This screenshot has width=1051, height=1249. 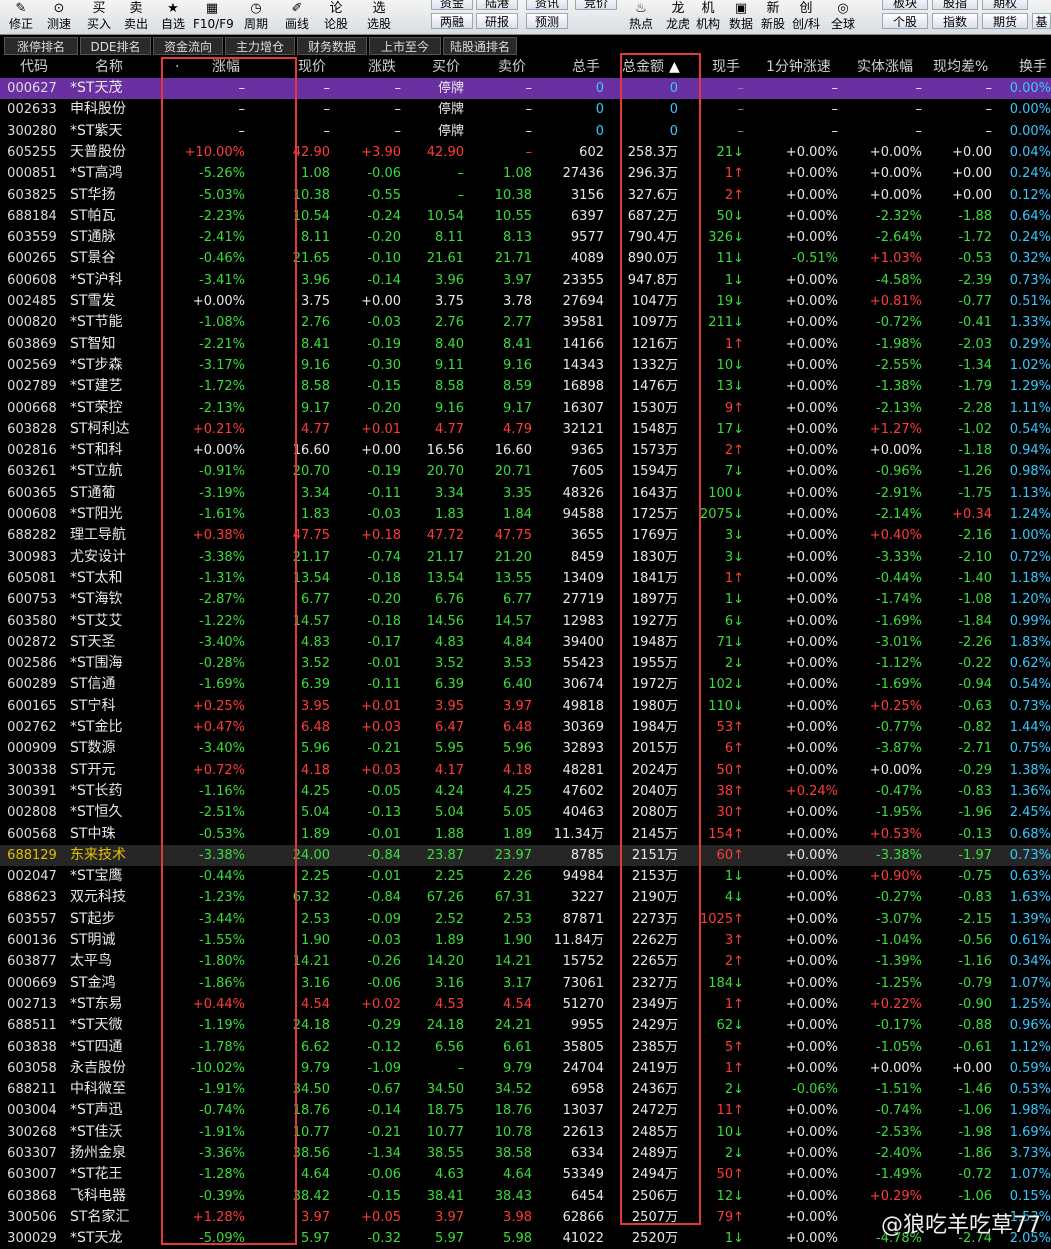 I want to click on header-avg-diff: 现均差%, so click(x=968, y=67).